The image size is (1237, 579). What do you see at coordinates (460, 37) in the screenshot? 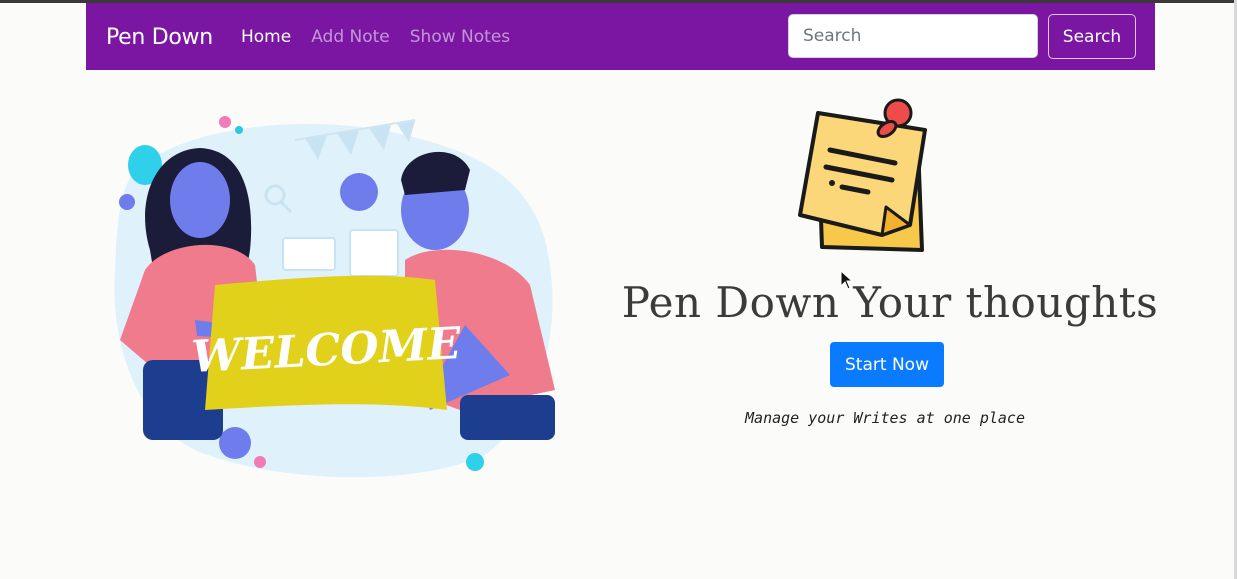
I see `nav-link-show-notes: Show Notes` at bounding box center [460, 37].